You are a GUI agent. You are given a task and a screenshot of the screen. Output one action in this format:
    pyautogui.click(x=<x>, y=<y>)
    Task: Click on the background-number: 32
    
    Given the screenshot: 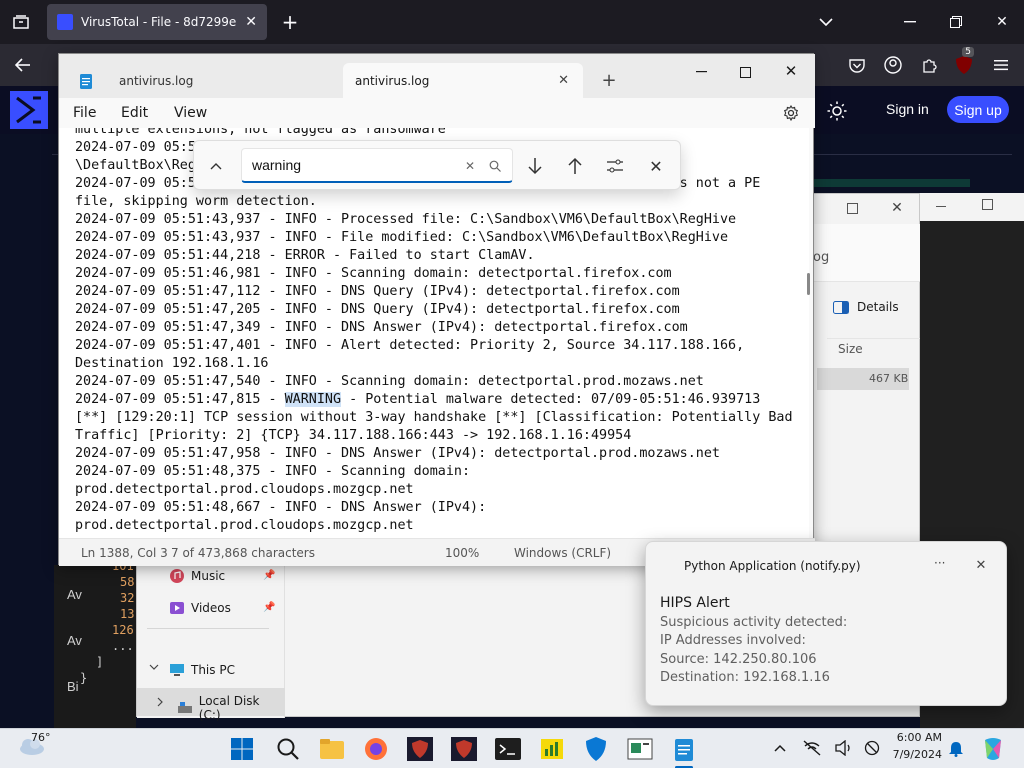 What is the action you would take?
    pyautogui.click(x=127, y=598)
    